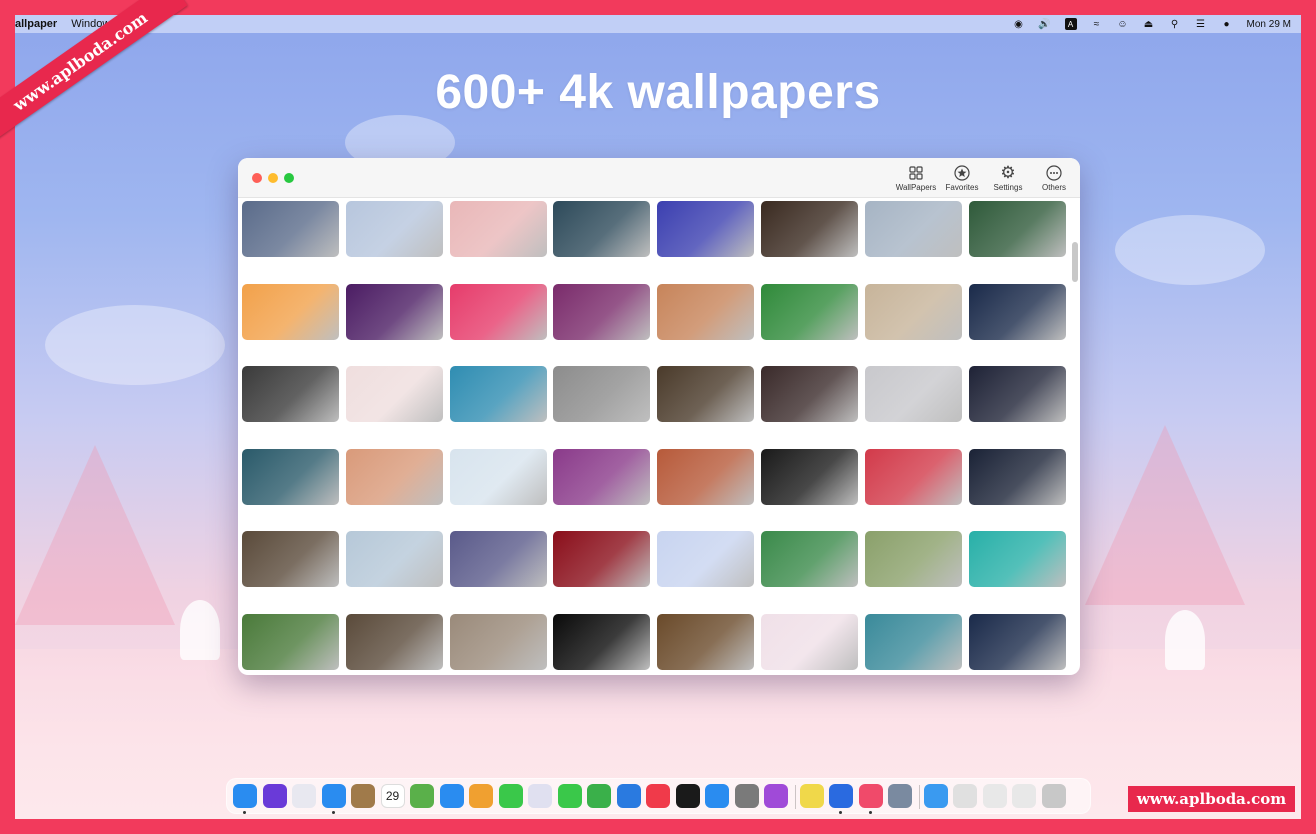 The height and width of the screenshot is (834, 1316). I want to click on menubar-clock: Mon 29 M, so click(1269, 24).